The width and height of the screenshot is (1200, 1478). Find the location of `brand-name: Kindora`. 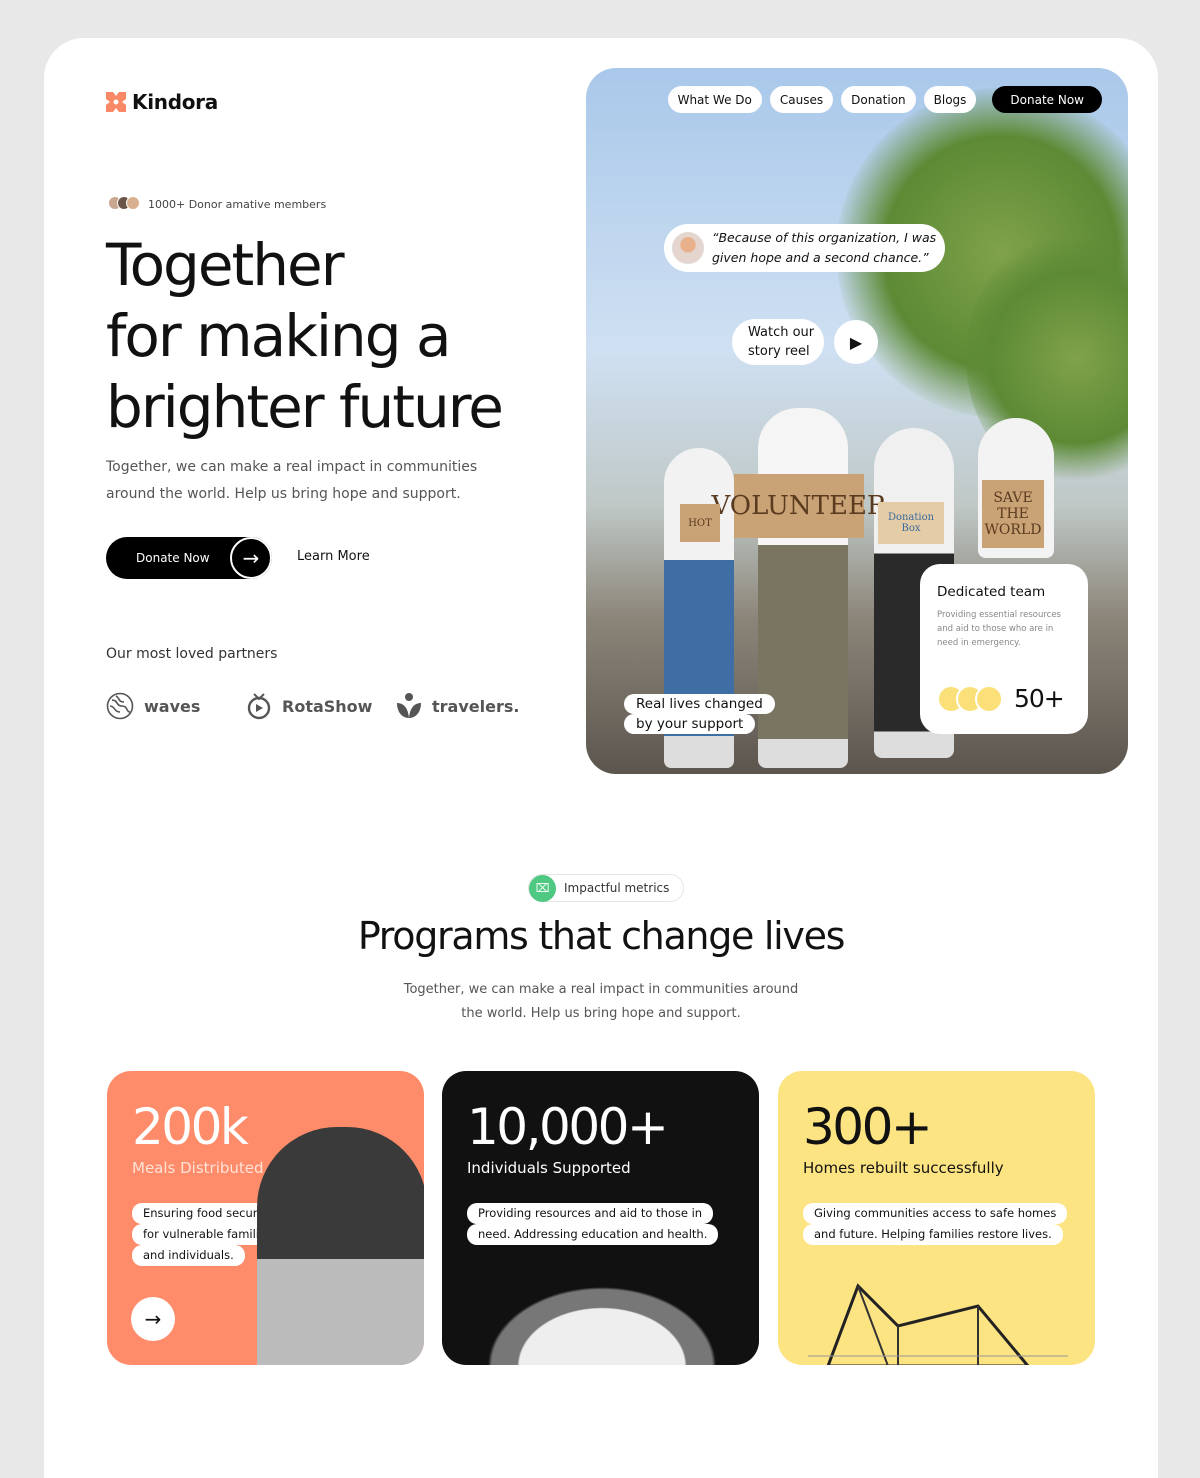

brand-name: Kindora is located at coordinates (175, 102).